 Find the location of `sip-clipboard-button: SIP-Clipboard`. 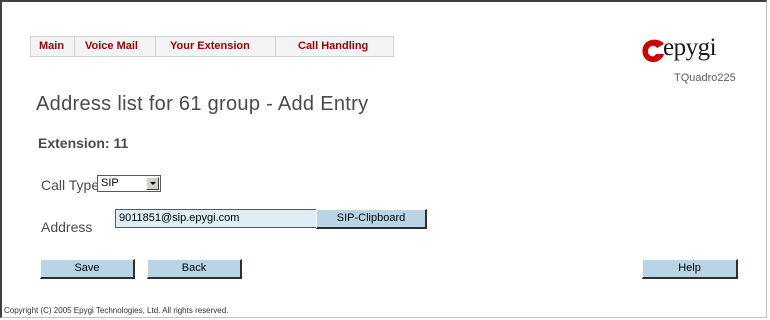

sip-clipboard-button: SIP-Clipboard is located at coordinates (371, 219).